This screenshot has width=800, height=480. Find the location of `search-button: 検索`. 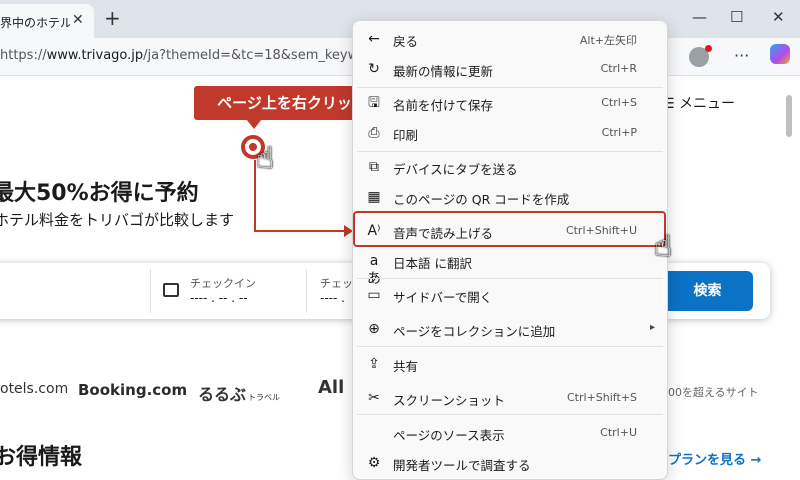

search-button: 検索 is located at coordinates (707, 291).